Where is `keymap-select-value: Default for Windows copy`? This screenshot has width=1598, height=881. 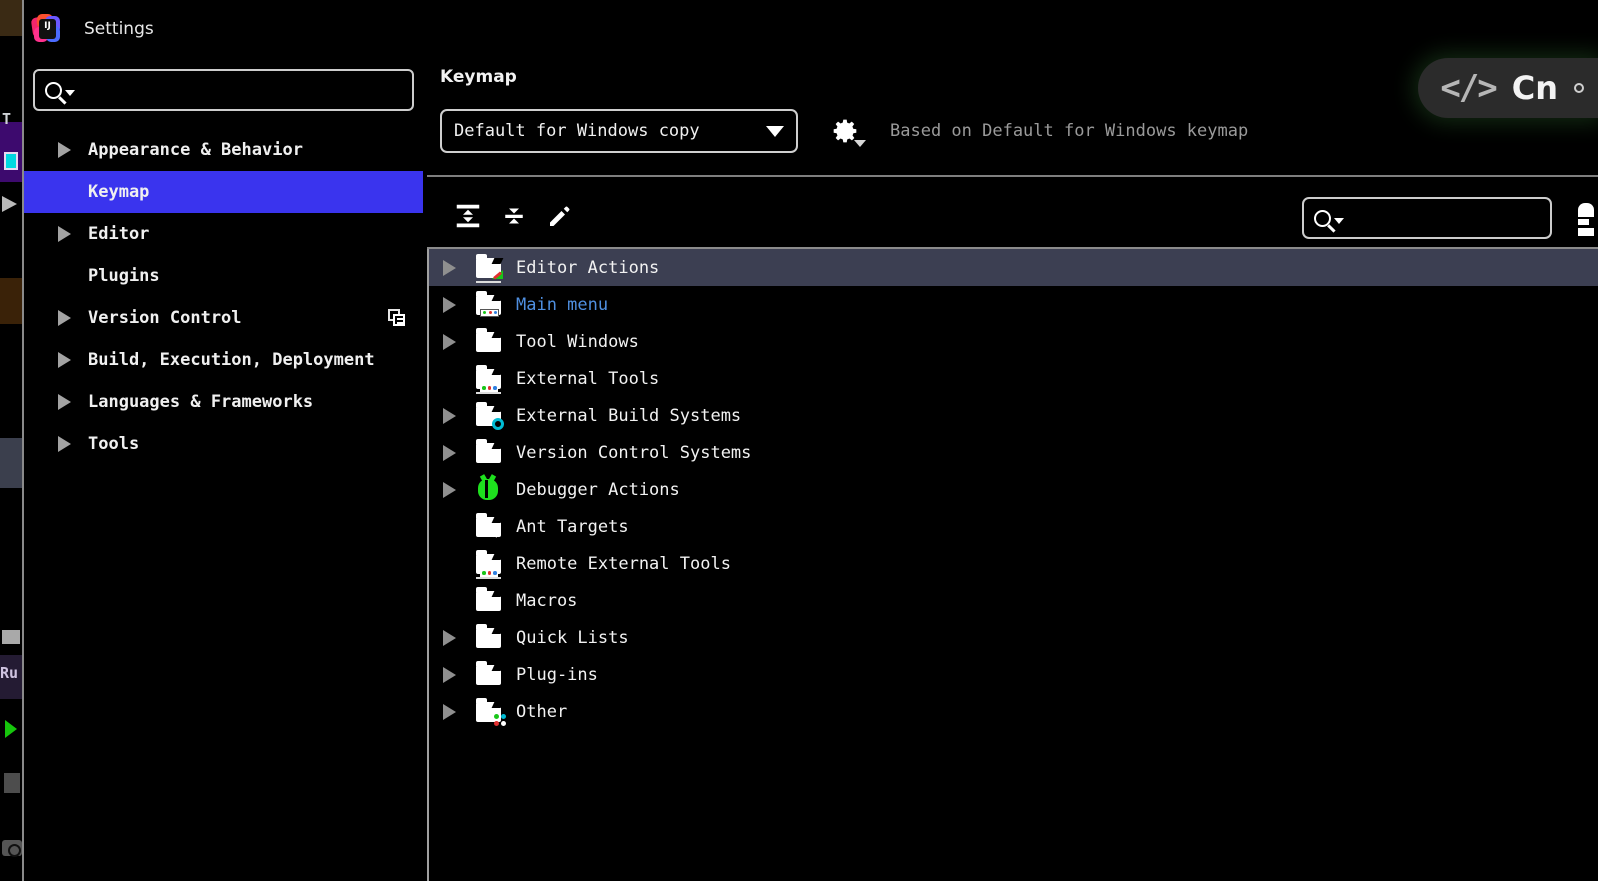
keymap-select-value: Default for Windows copy is located at coordinates (577, 131).